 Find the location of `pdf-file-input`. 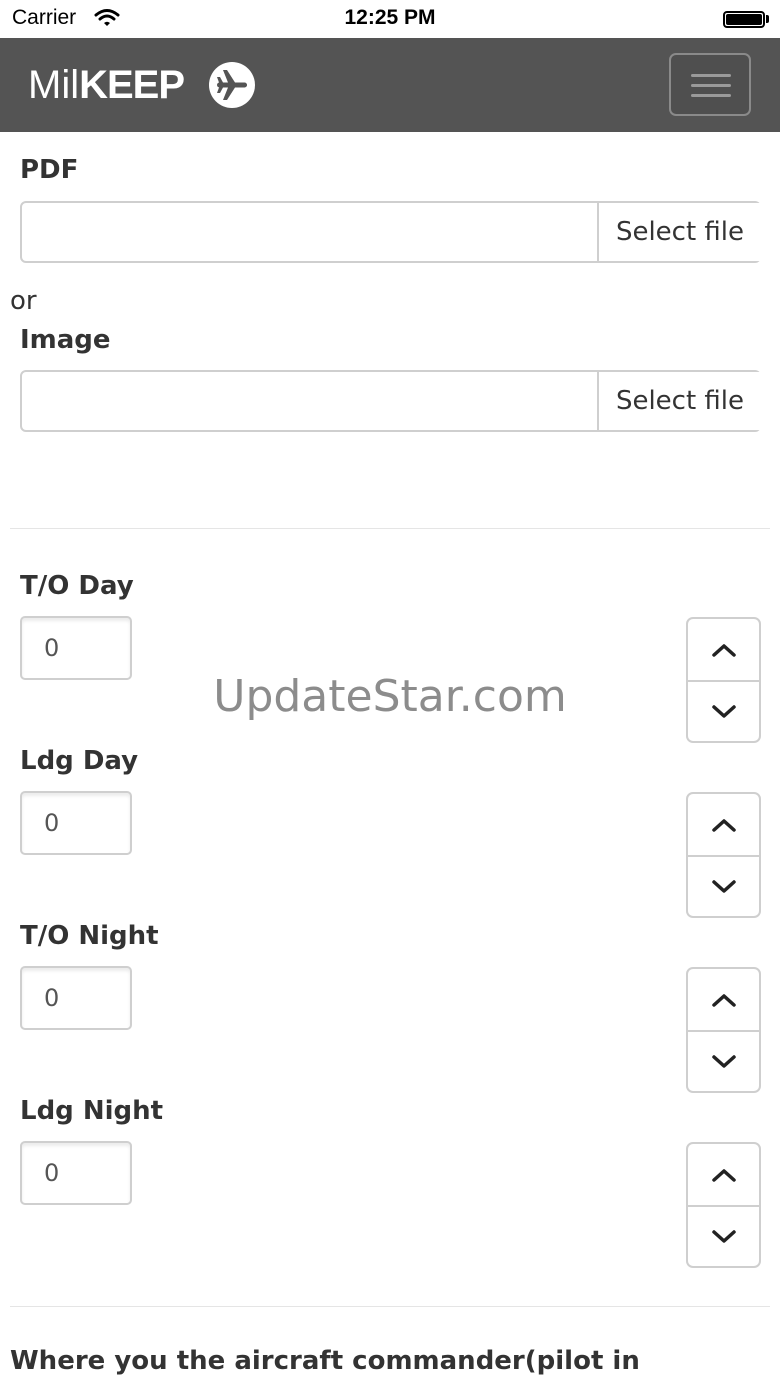

pdf-file-input is located at coordinates (310, 232).